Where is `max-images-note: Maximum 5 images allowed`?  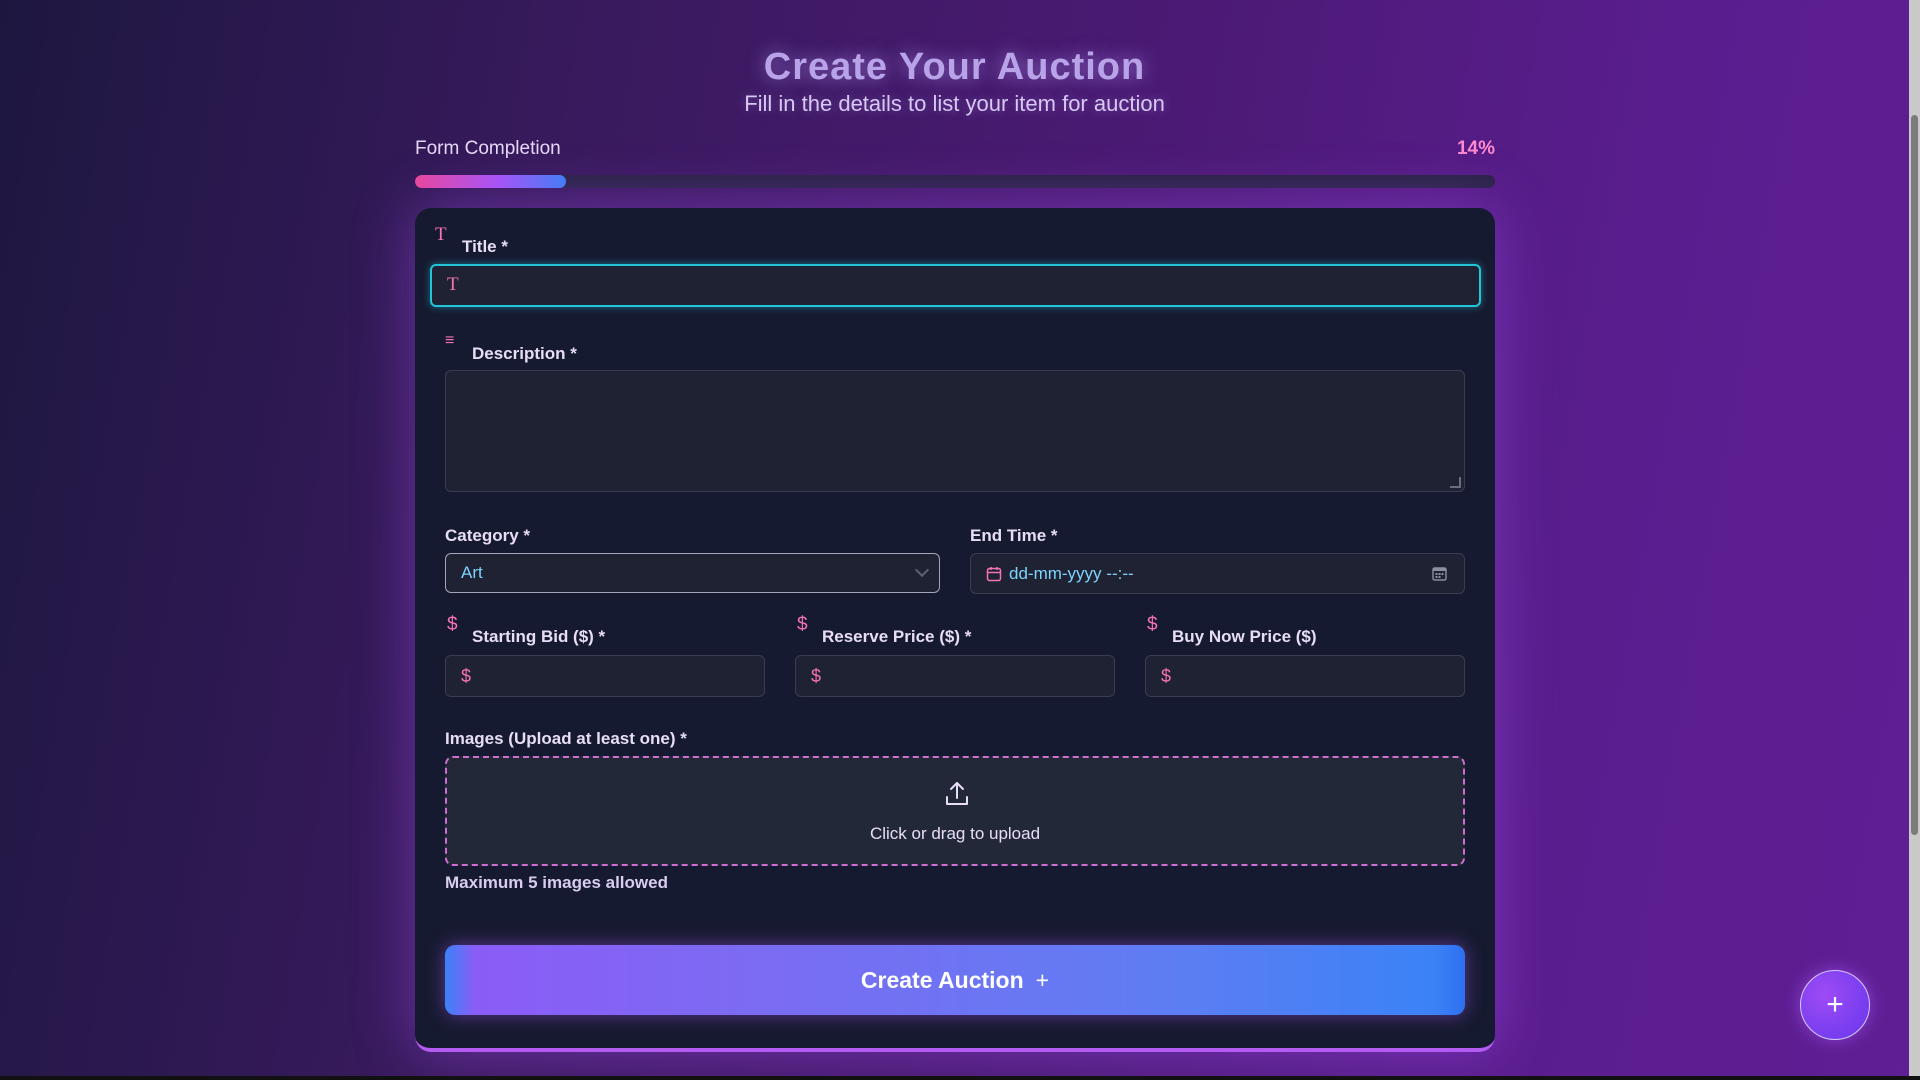
max-images-note: Maximum 5 images allowed is located at coordinates (556, 882).